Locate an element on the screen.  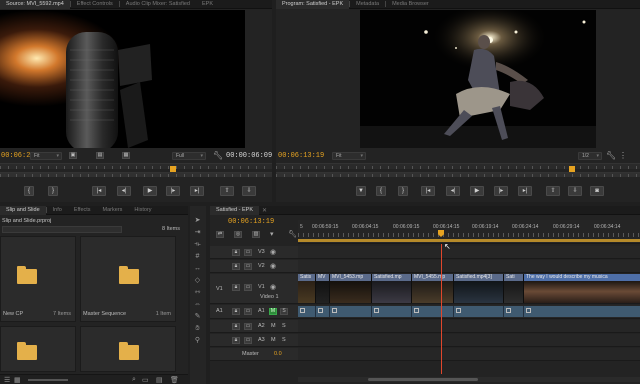
tab-info: Info is located at coordinates (57, 210).